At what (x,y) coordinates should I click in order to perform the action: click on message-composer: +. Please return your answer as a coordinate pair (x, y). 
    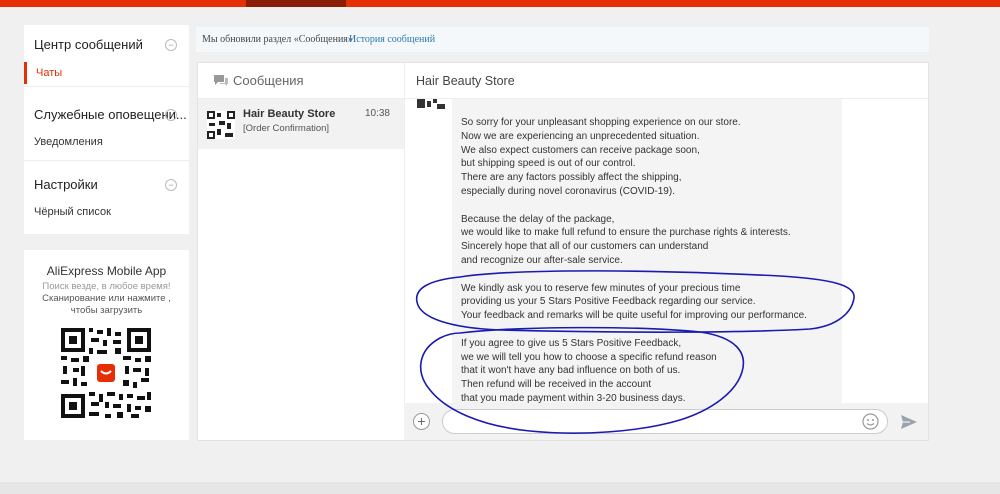
    Looking at the image, I should click on (666, 421).